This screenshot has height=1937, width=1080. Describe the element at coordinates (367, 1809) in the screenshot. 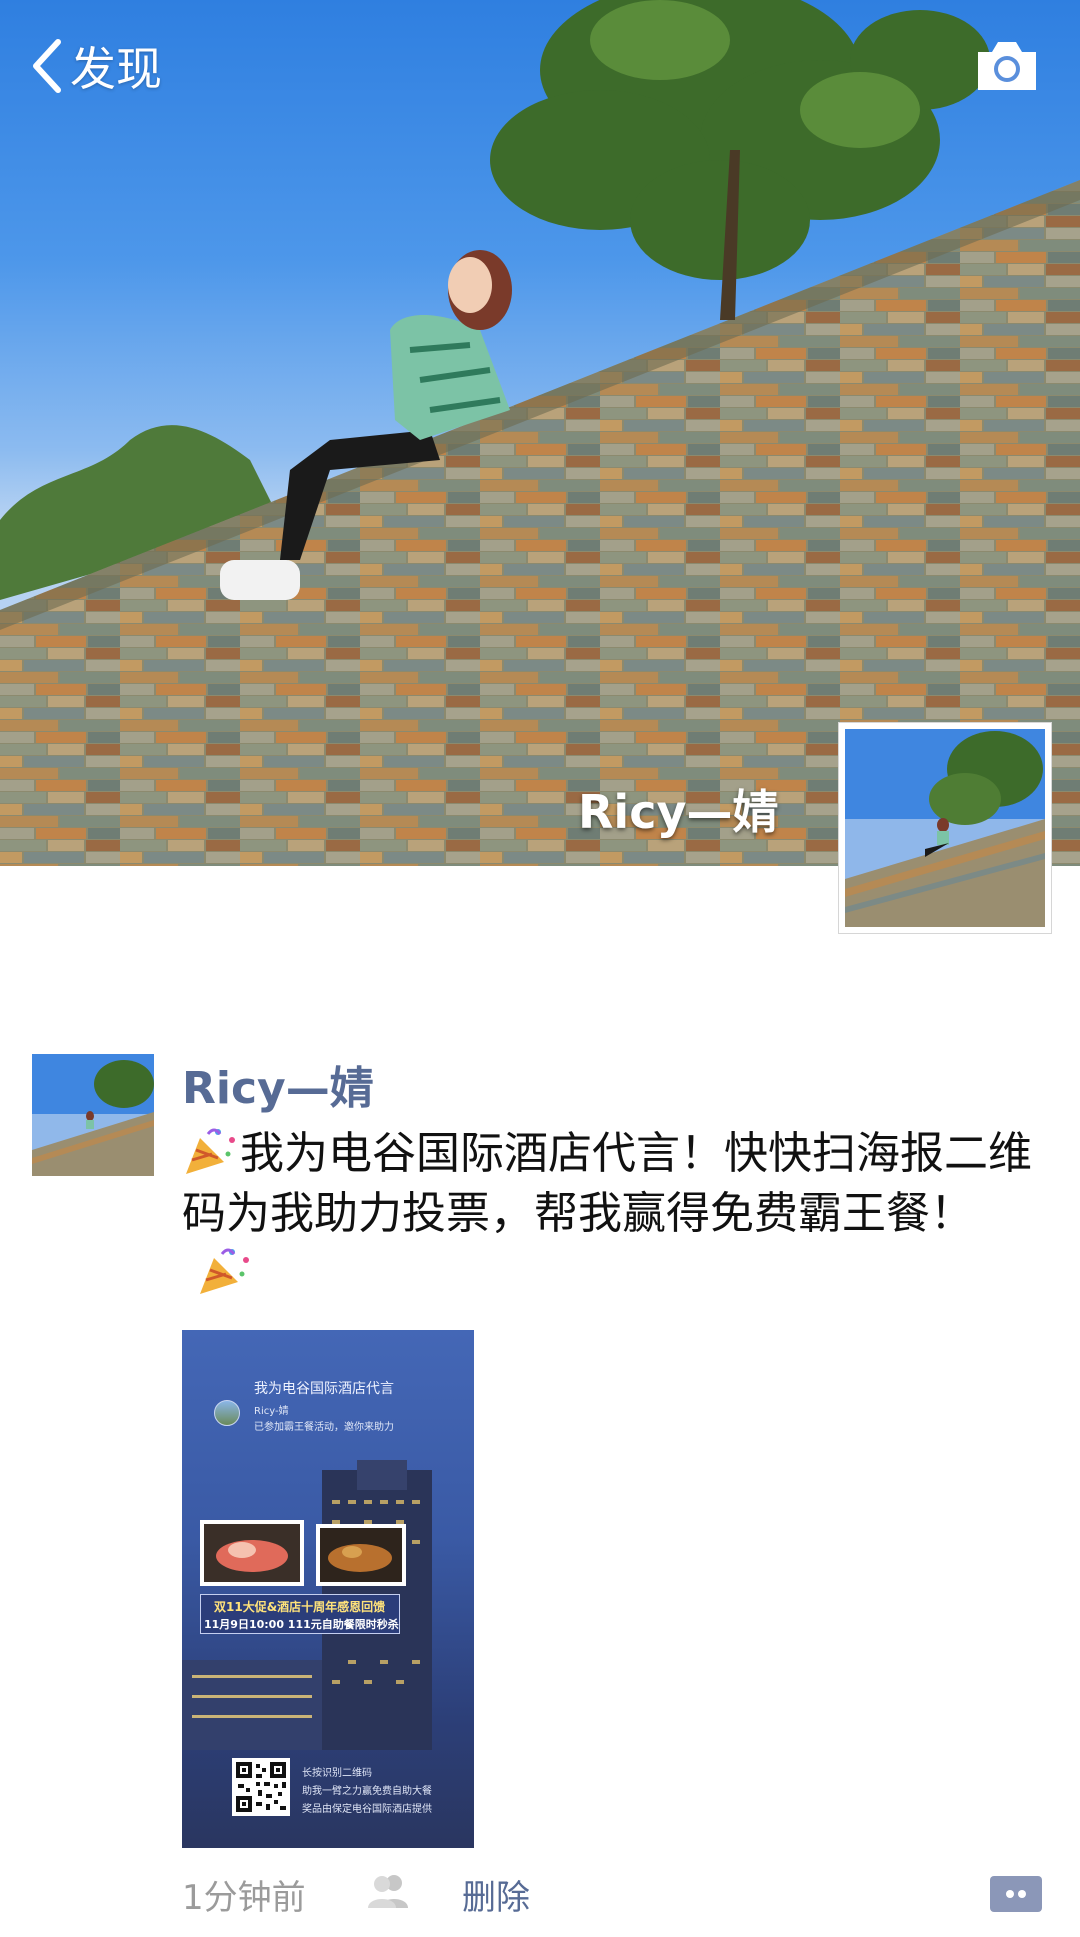

I see `poster-qr-line3: 奖品由保定电谷国际酒店提供` at that location.